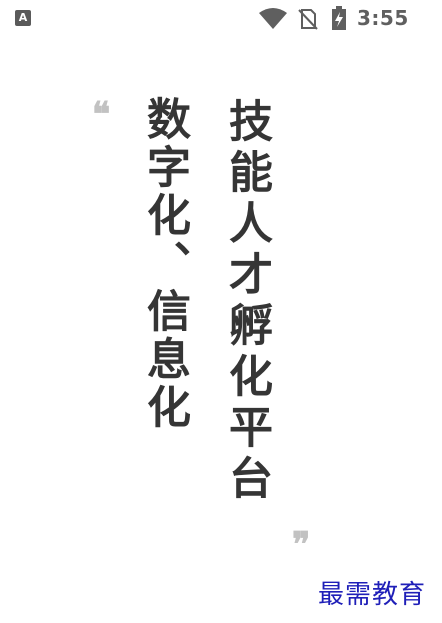  What do you see at coordinates (308, 19) in the screenshot?
I see `no-sim-icon` at bounding box center [308, 19].